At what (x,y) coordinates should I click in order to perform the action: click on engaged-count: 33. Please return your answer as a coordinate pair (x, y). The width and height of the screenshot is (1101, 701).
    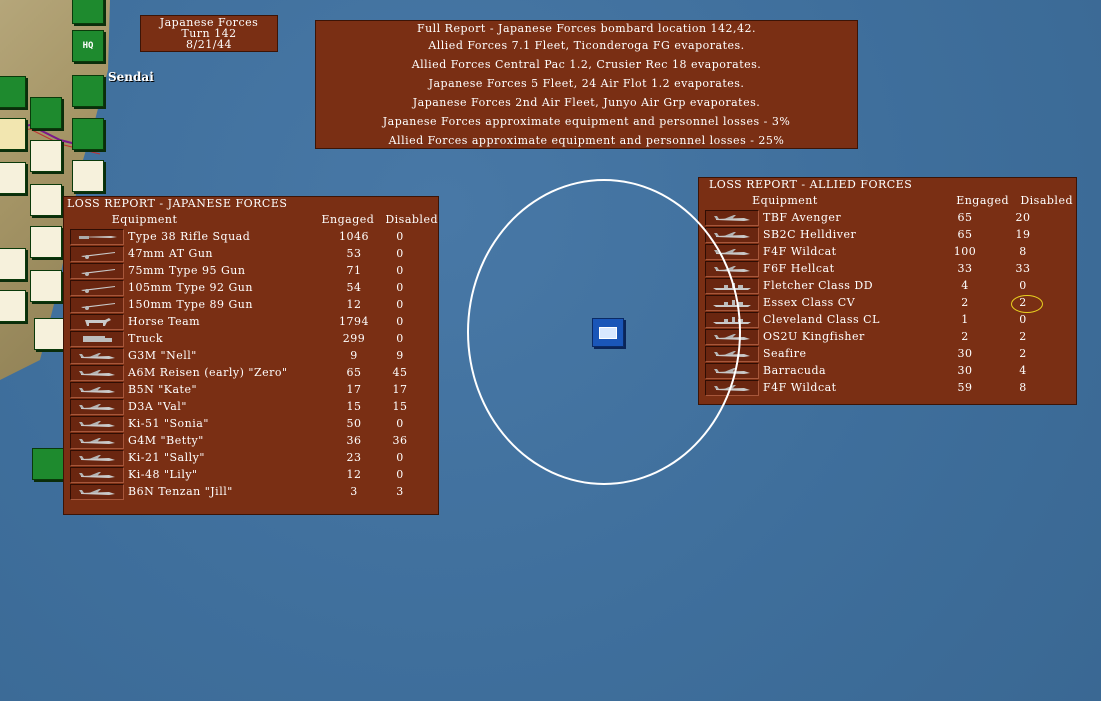
    Looking at the image, I should click on (965, 268).